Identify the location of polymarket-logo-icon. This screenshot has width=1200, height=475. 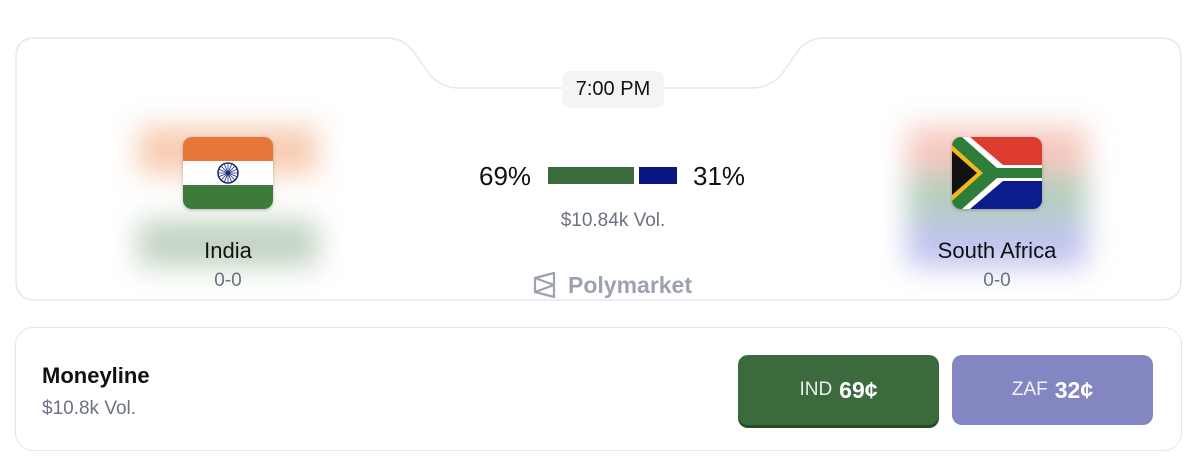
(544, 285).